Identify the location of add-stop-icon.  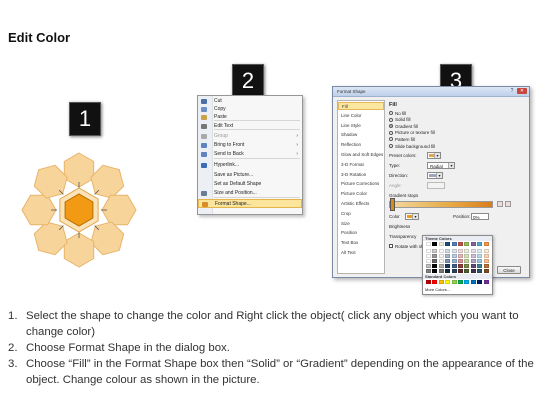
(500, 204).